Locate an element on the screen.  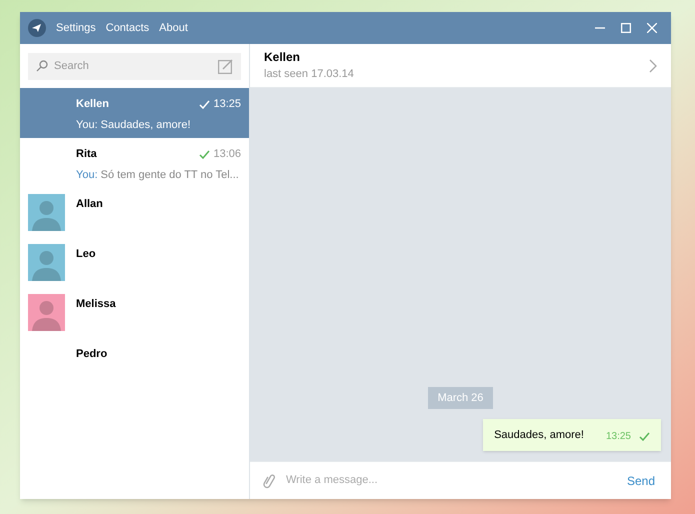
menu-item: Contacts is located at coordinates (128, 28).